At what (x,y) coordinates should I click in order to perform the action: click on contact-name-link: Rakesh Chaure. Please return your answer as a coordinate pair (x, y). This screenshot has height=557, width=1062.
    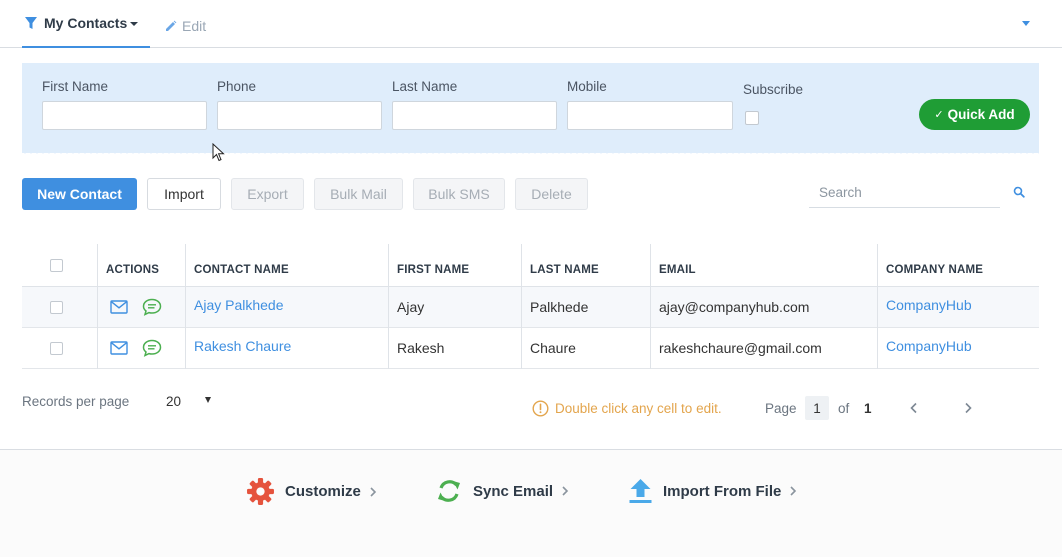
    Looking at the image, I should click on (287, 348).